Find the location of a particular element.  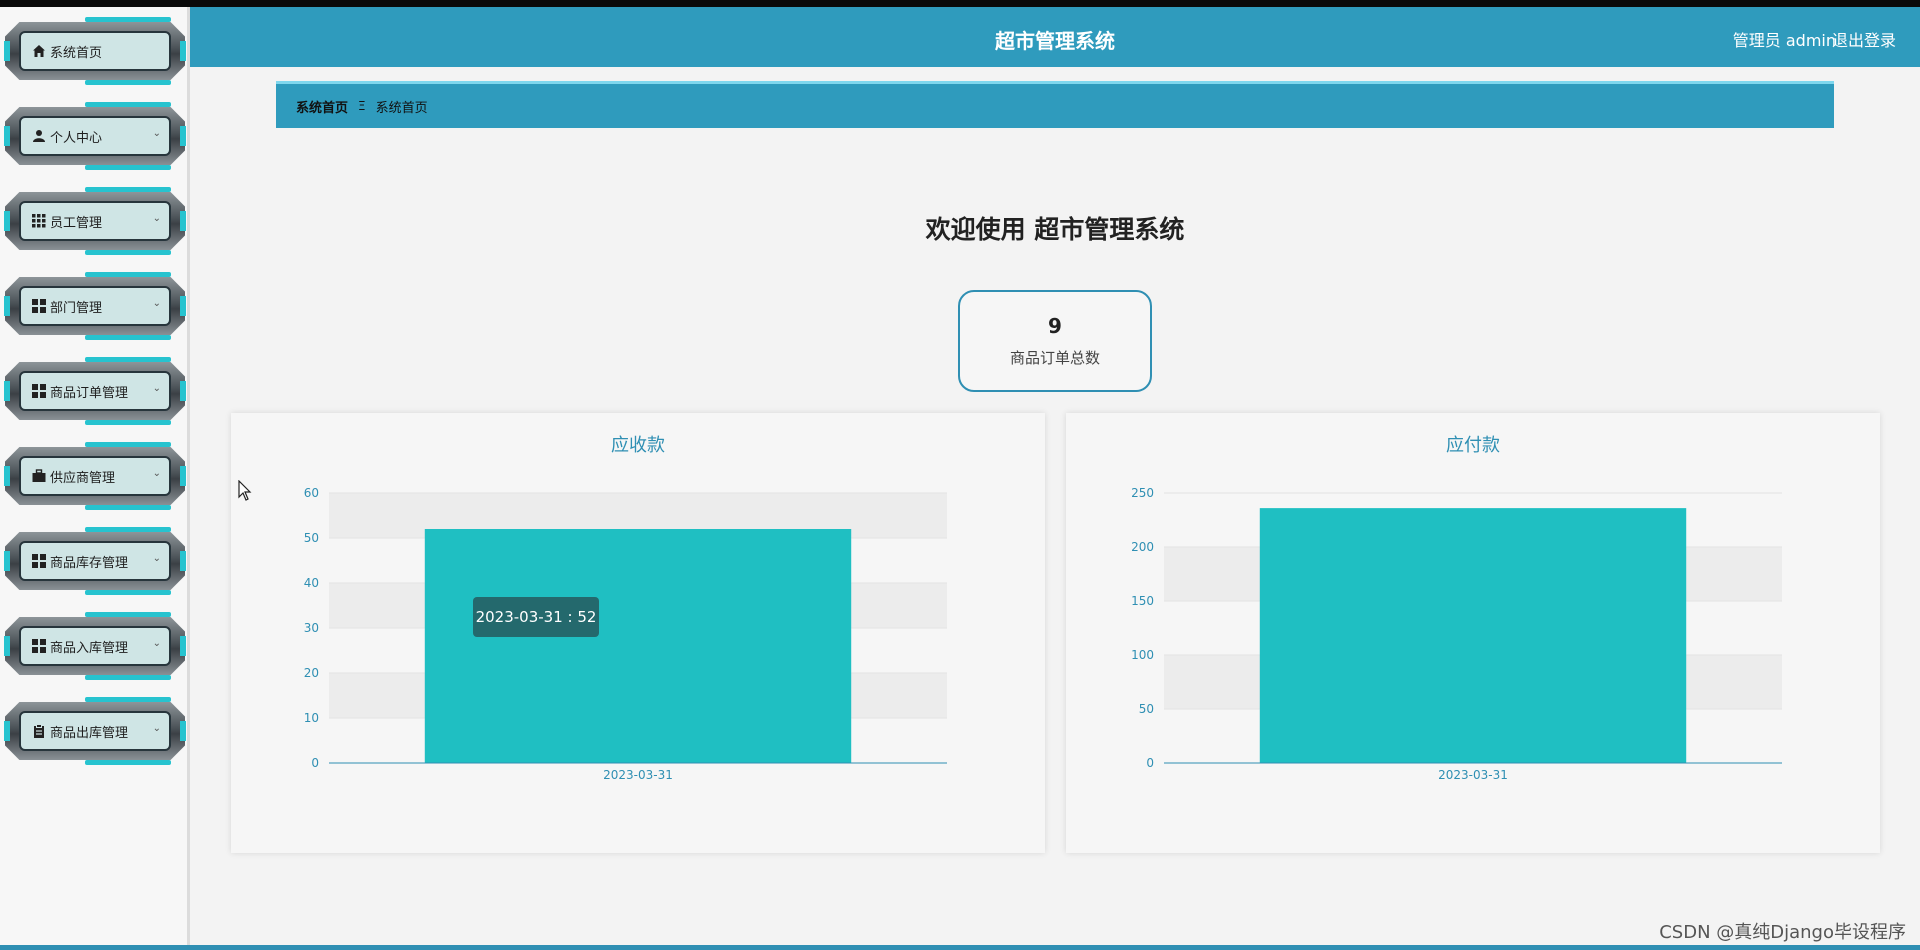

sidebar-item-7: 商品库存管理 ⌄ is located at coordinates (95, 561).